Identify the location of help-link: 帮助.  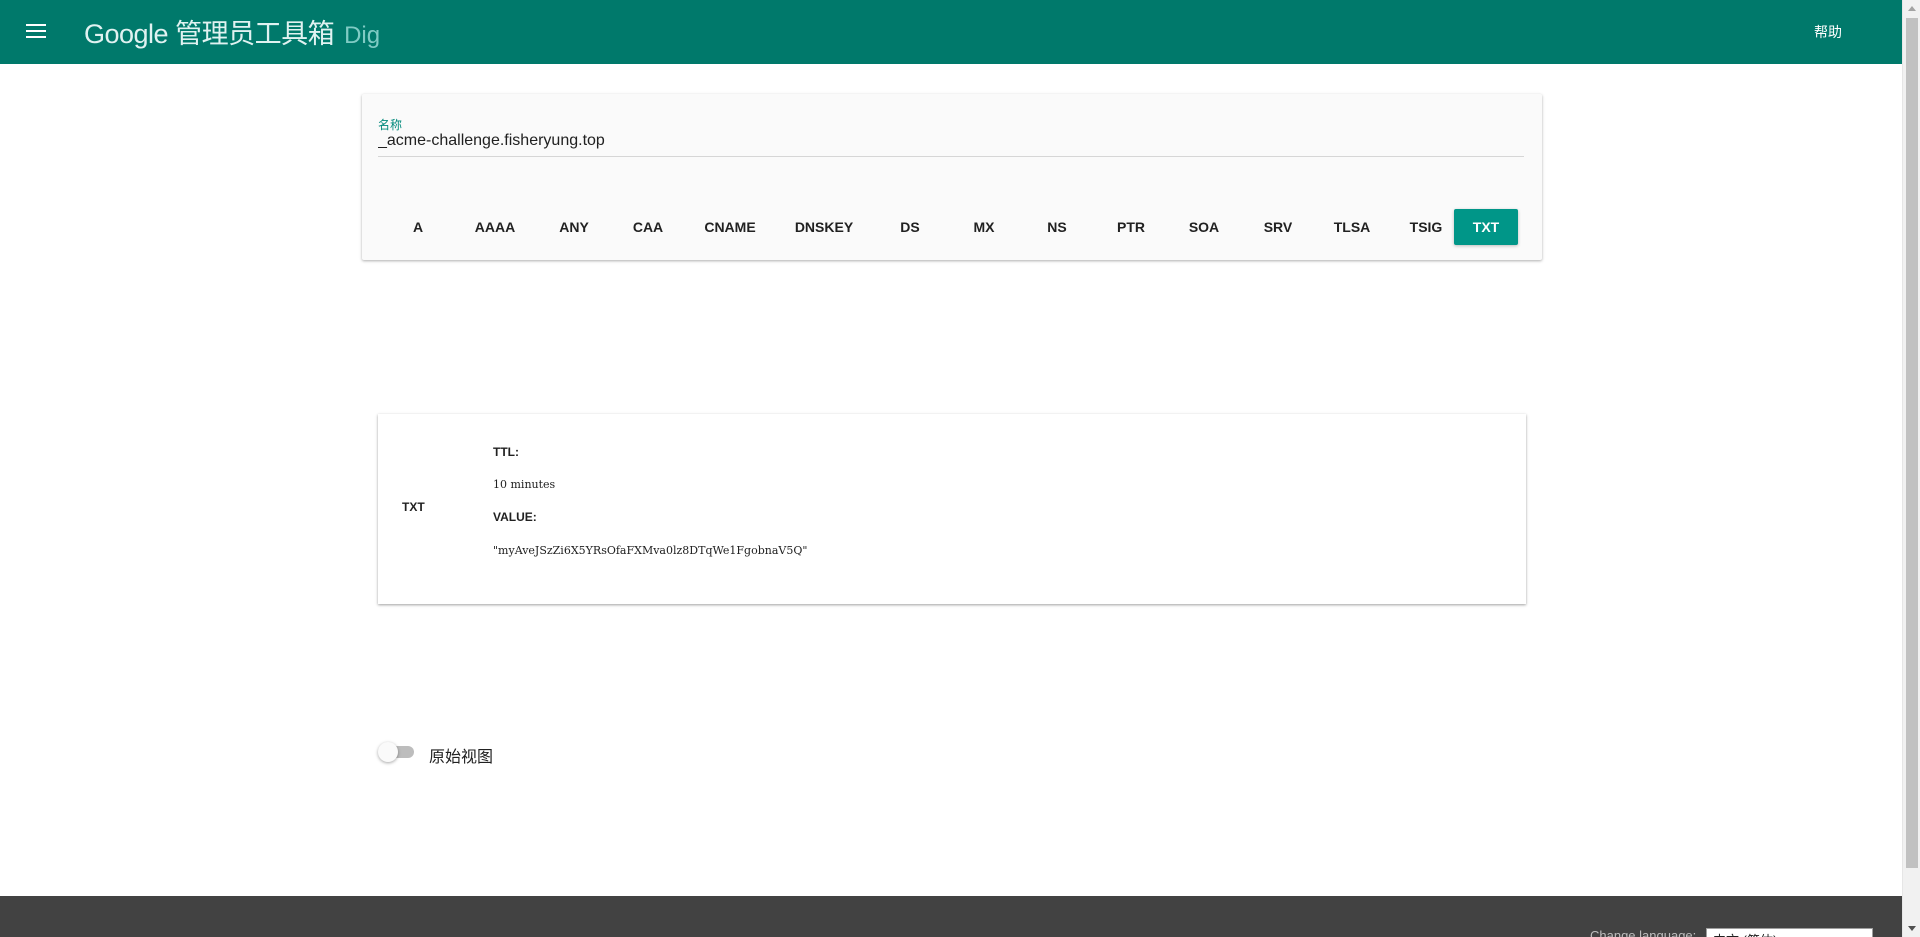
(1828, 32).